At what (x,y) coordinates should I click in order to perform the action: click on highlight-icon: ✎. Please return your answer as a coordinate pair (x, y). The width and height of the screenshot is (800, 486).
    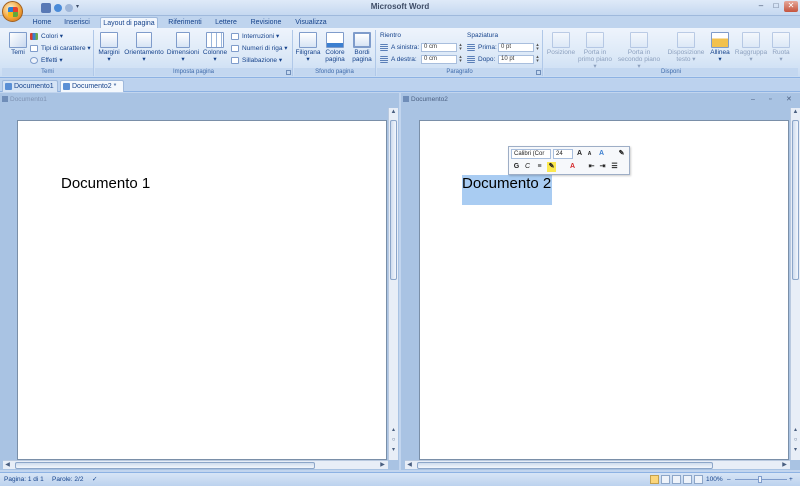
    Looking at the image, I should click on (551, 167).